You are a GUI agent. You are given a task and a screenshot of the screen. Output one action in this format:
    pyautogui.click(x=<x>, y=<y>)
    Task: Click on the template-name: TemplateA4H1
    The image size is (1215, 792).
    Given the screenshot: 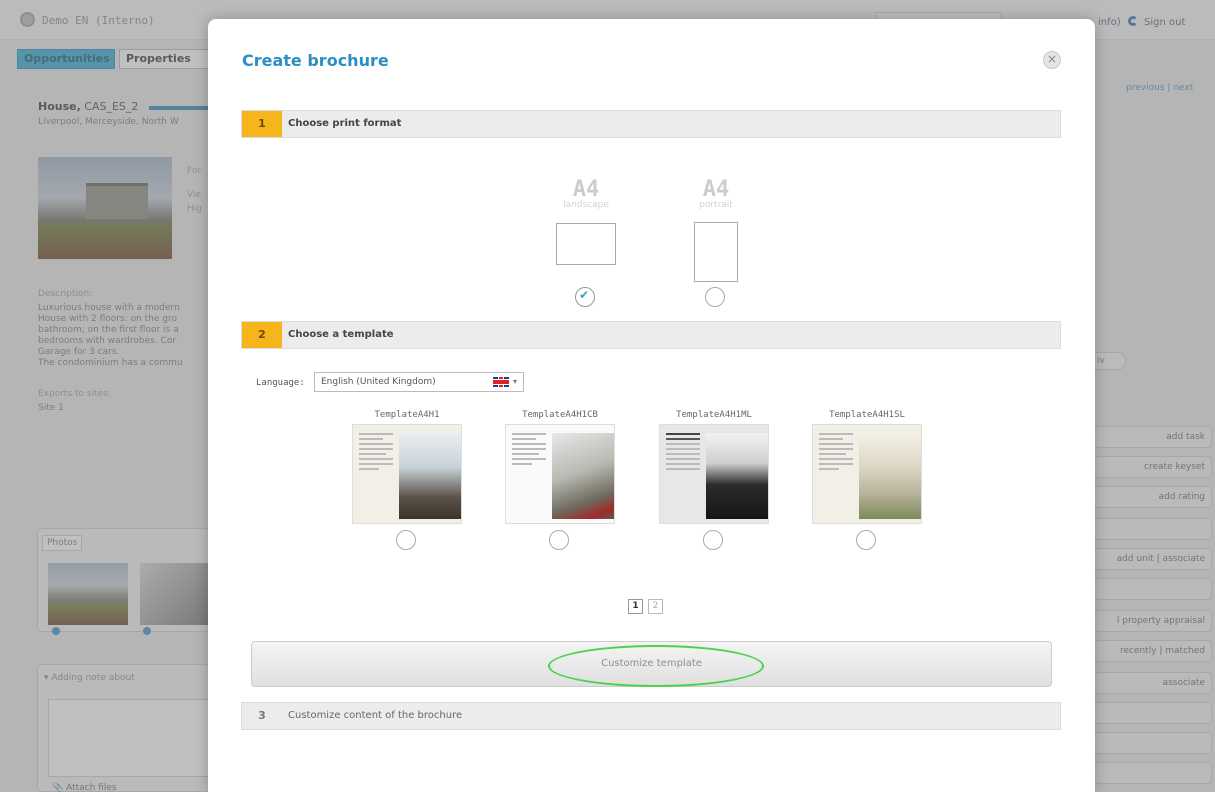 What is the action you would take?
    pyautogui.click(x=407, y=415)
    